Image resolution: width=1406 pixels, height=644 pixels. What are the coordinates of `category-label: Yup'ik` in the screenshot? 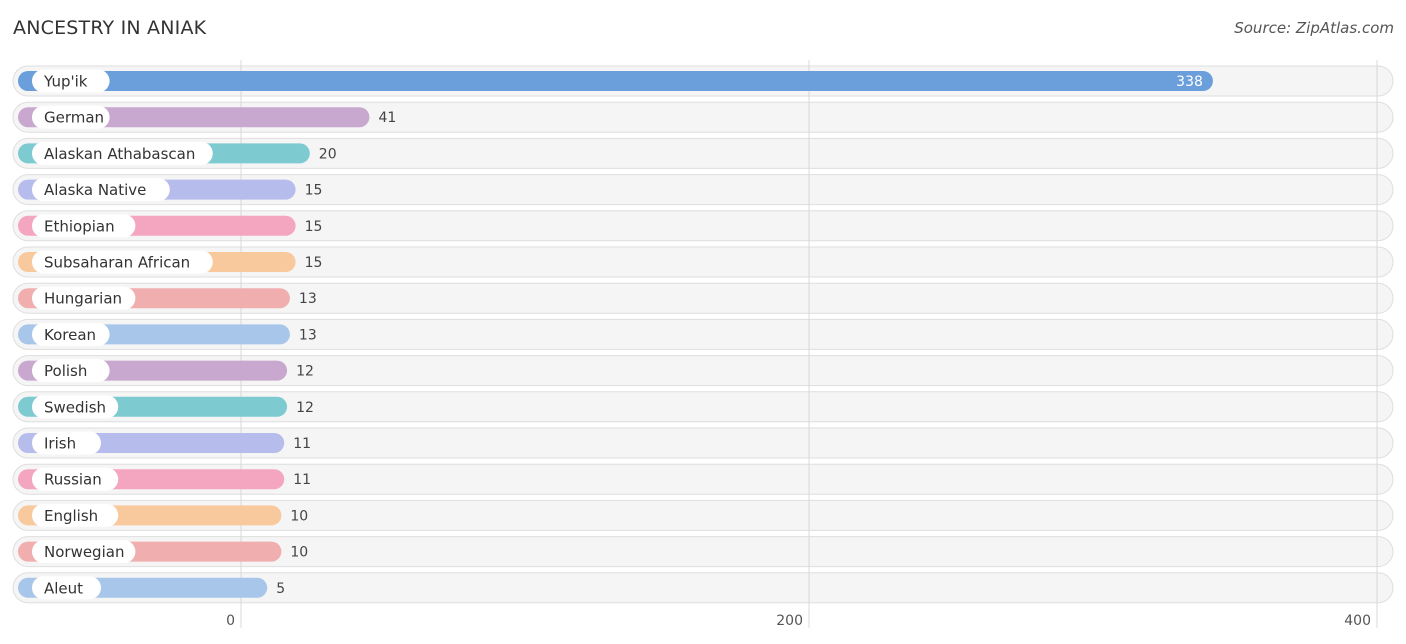 It's located at (65, 82).